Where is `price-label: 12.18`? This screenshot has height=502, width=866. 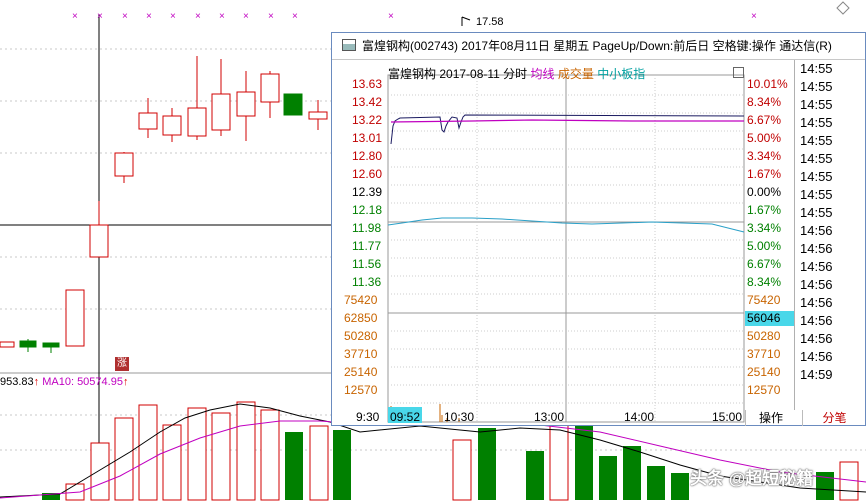 price-label: 12.18 is located at coordinates (367, 210).